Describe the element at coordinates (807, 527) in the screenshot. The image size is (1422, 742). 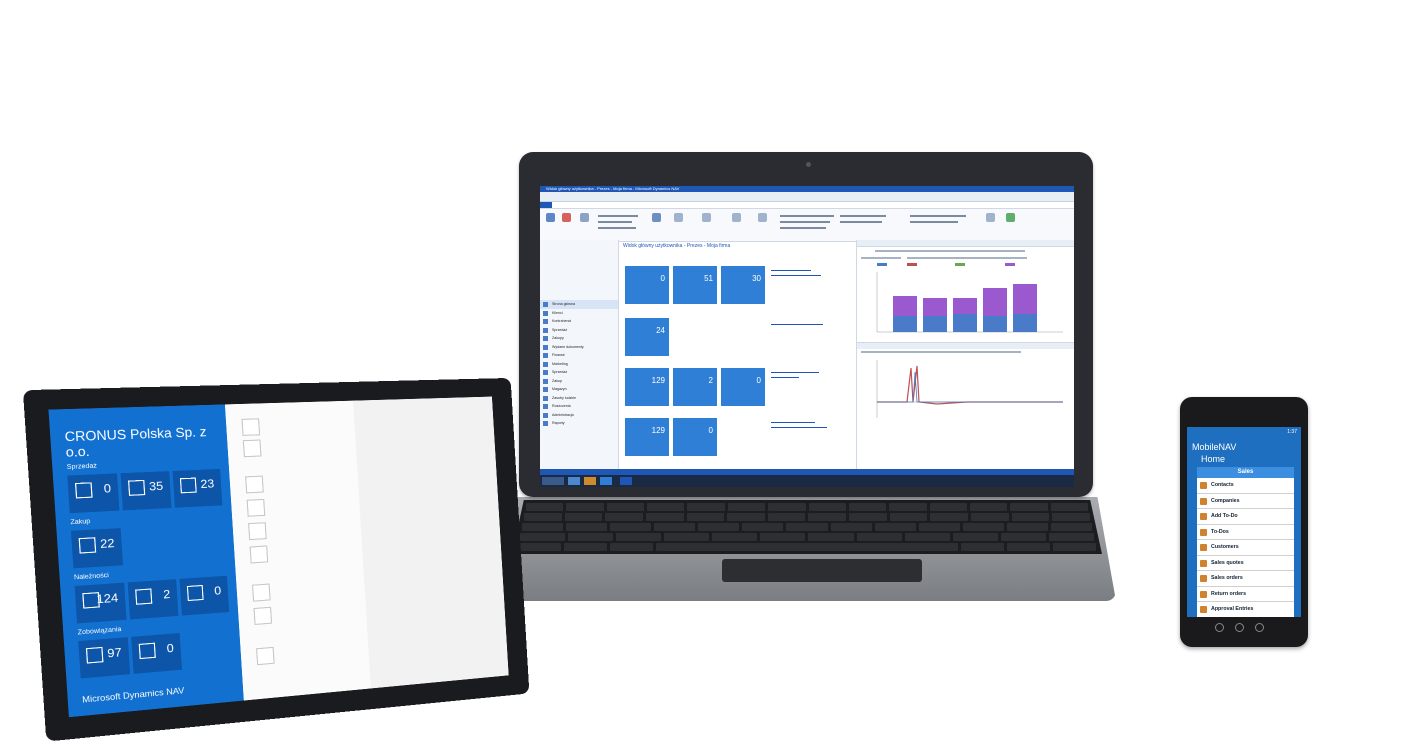
I see `laptop-keyboard` at that location.